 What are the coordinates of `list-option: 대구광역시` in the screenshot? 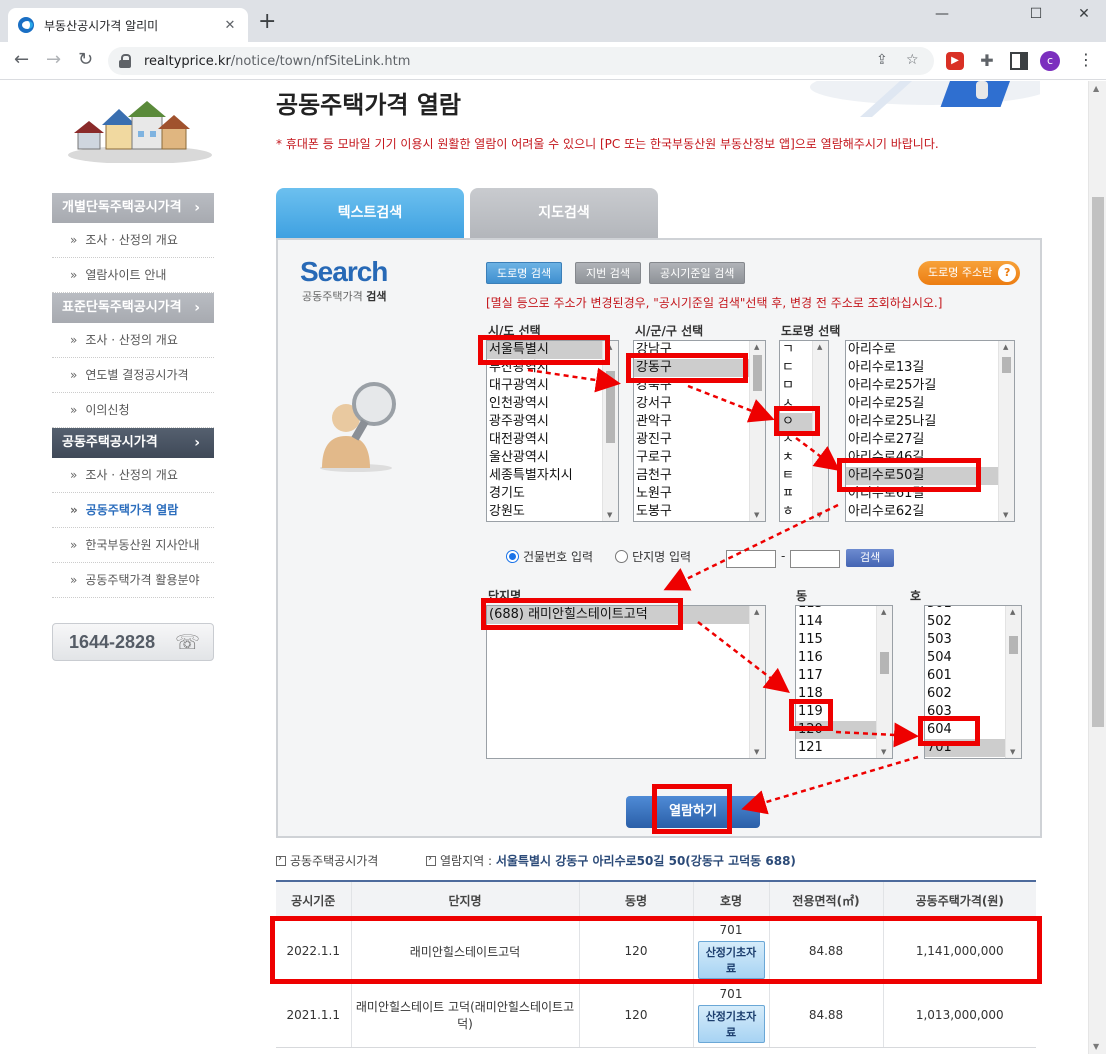 It's located at (552, 386).